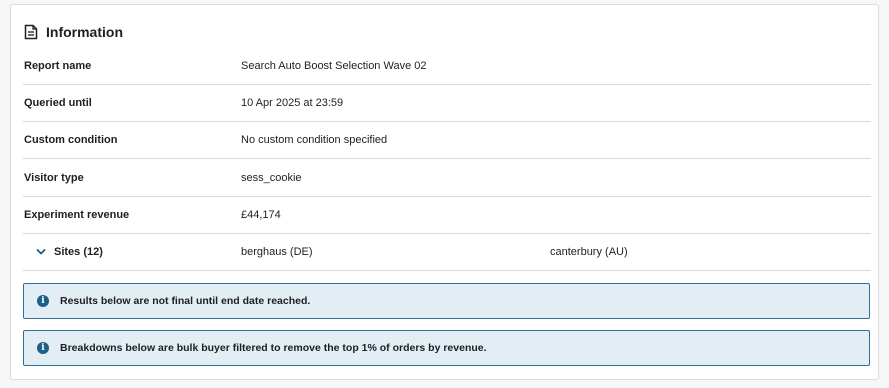  I want to click on site-item: berghaus (DE), so click(277, 252).